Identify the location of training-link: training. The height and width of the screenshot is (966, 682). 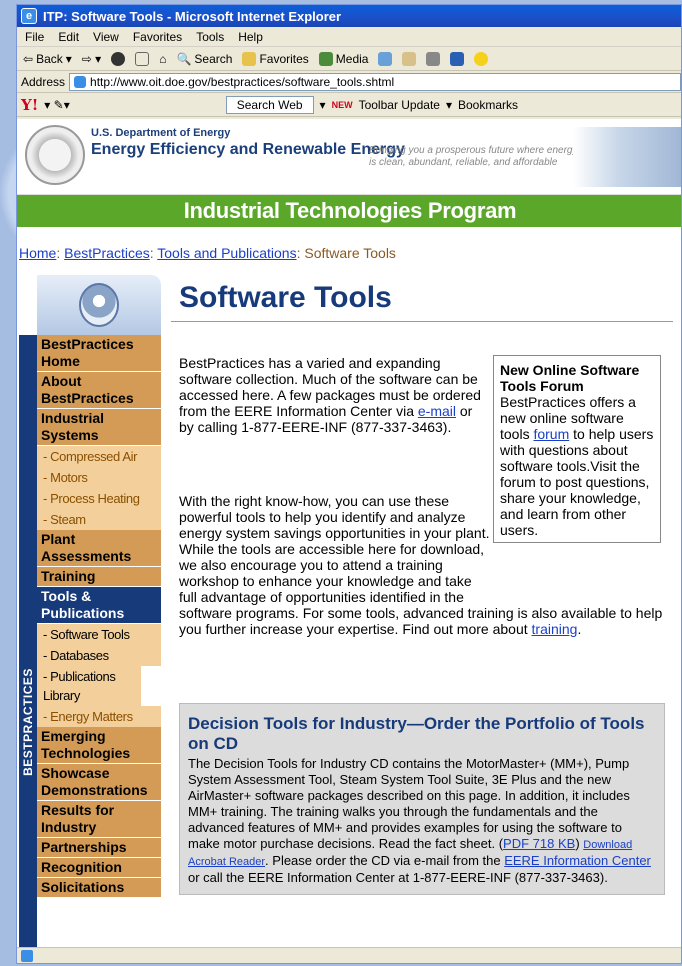
(555, 629).